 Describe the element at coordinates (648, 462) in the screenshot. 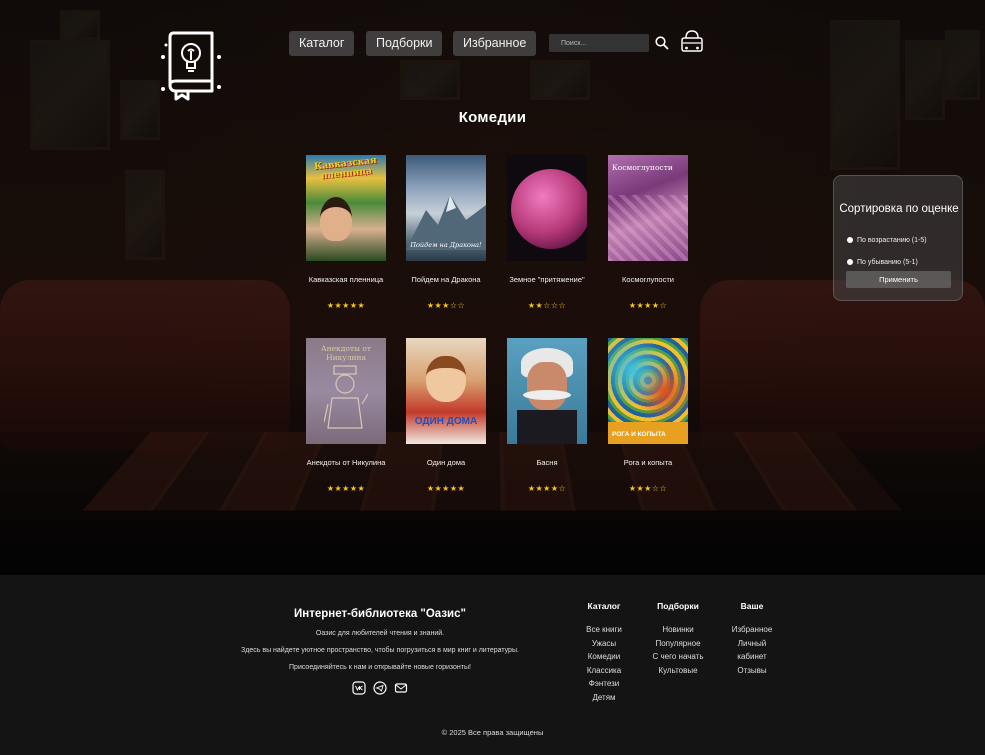

I see `book-title: Рога и копыта` at that location.